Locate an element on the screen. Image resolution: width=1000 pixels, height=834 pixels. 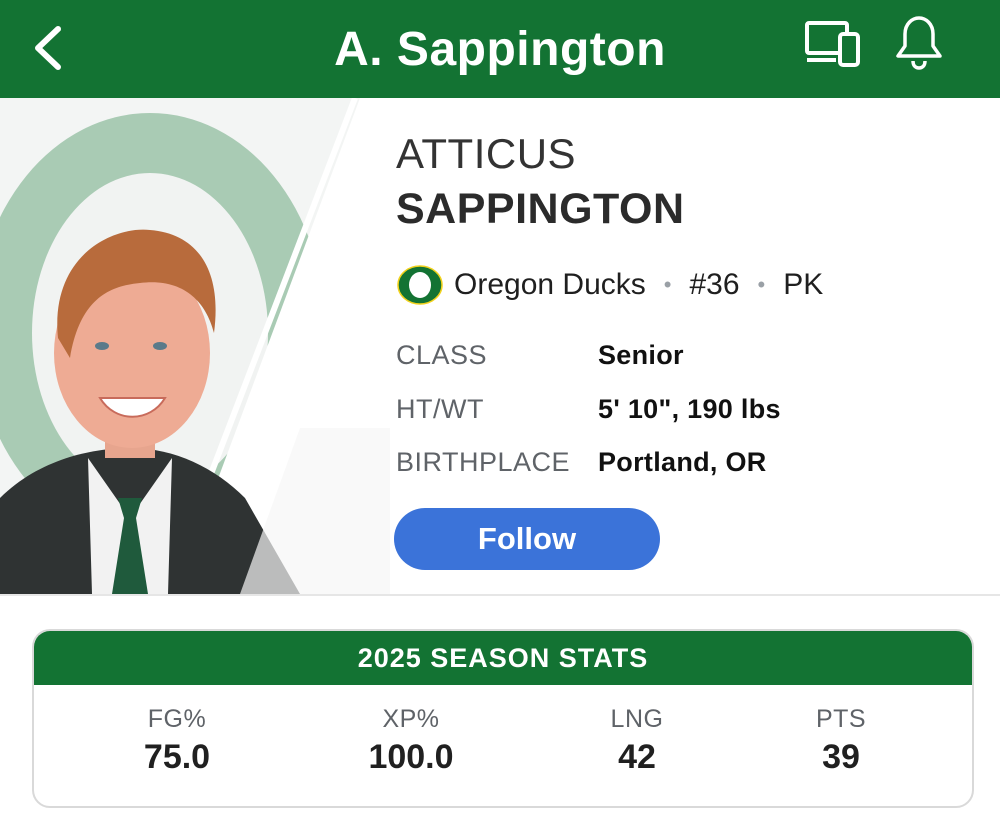
class-value: Senior is located at coordinates (641, 355).